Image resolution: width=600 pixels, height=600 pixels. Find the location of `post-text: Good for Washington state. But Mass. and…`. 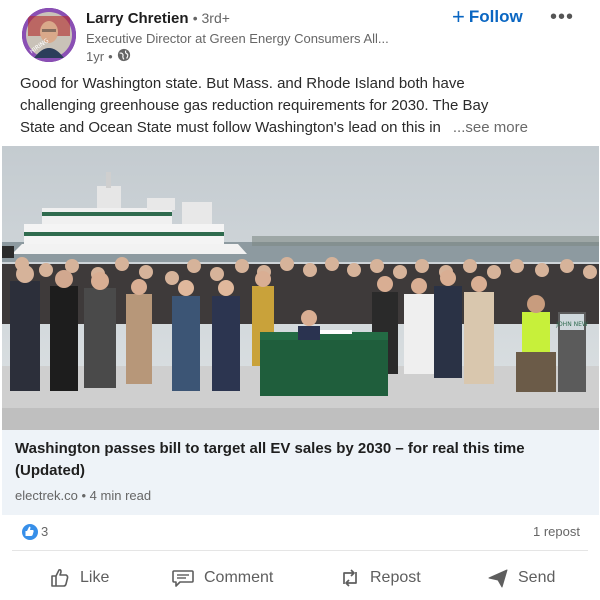

post-text: Good for Washington state. But Mass. and… is located at coordinates (300, 106).